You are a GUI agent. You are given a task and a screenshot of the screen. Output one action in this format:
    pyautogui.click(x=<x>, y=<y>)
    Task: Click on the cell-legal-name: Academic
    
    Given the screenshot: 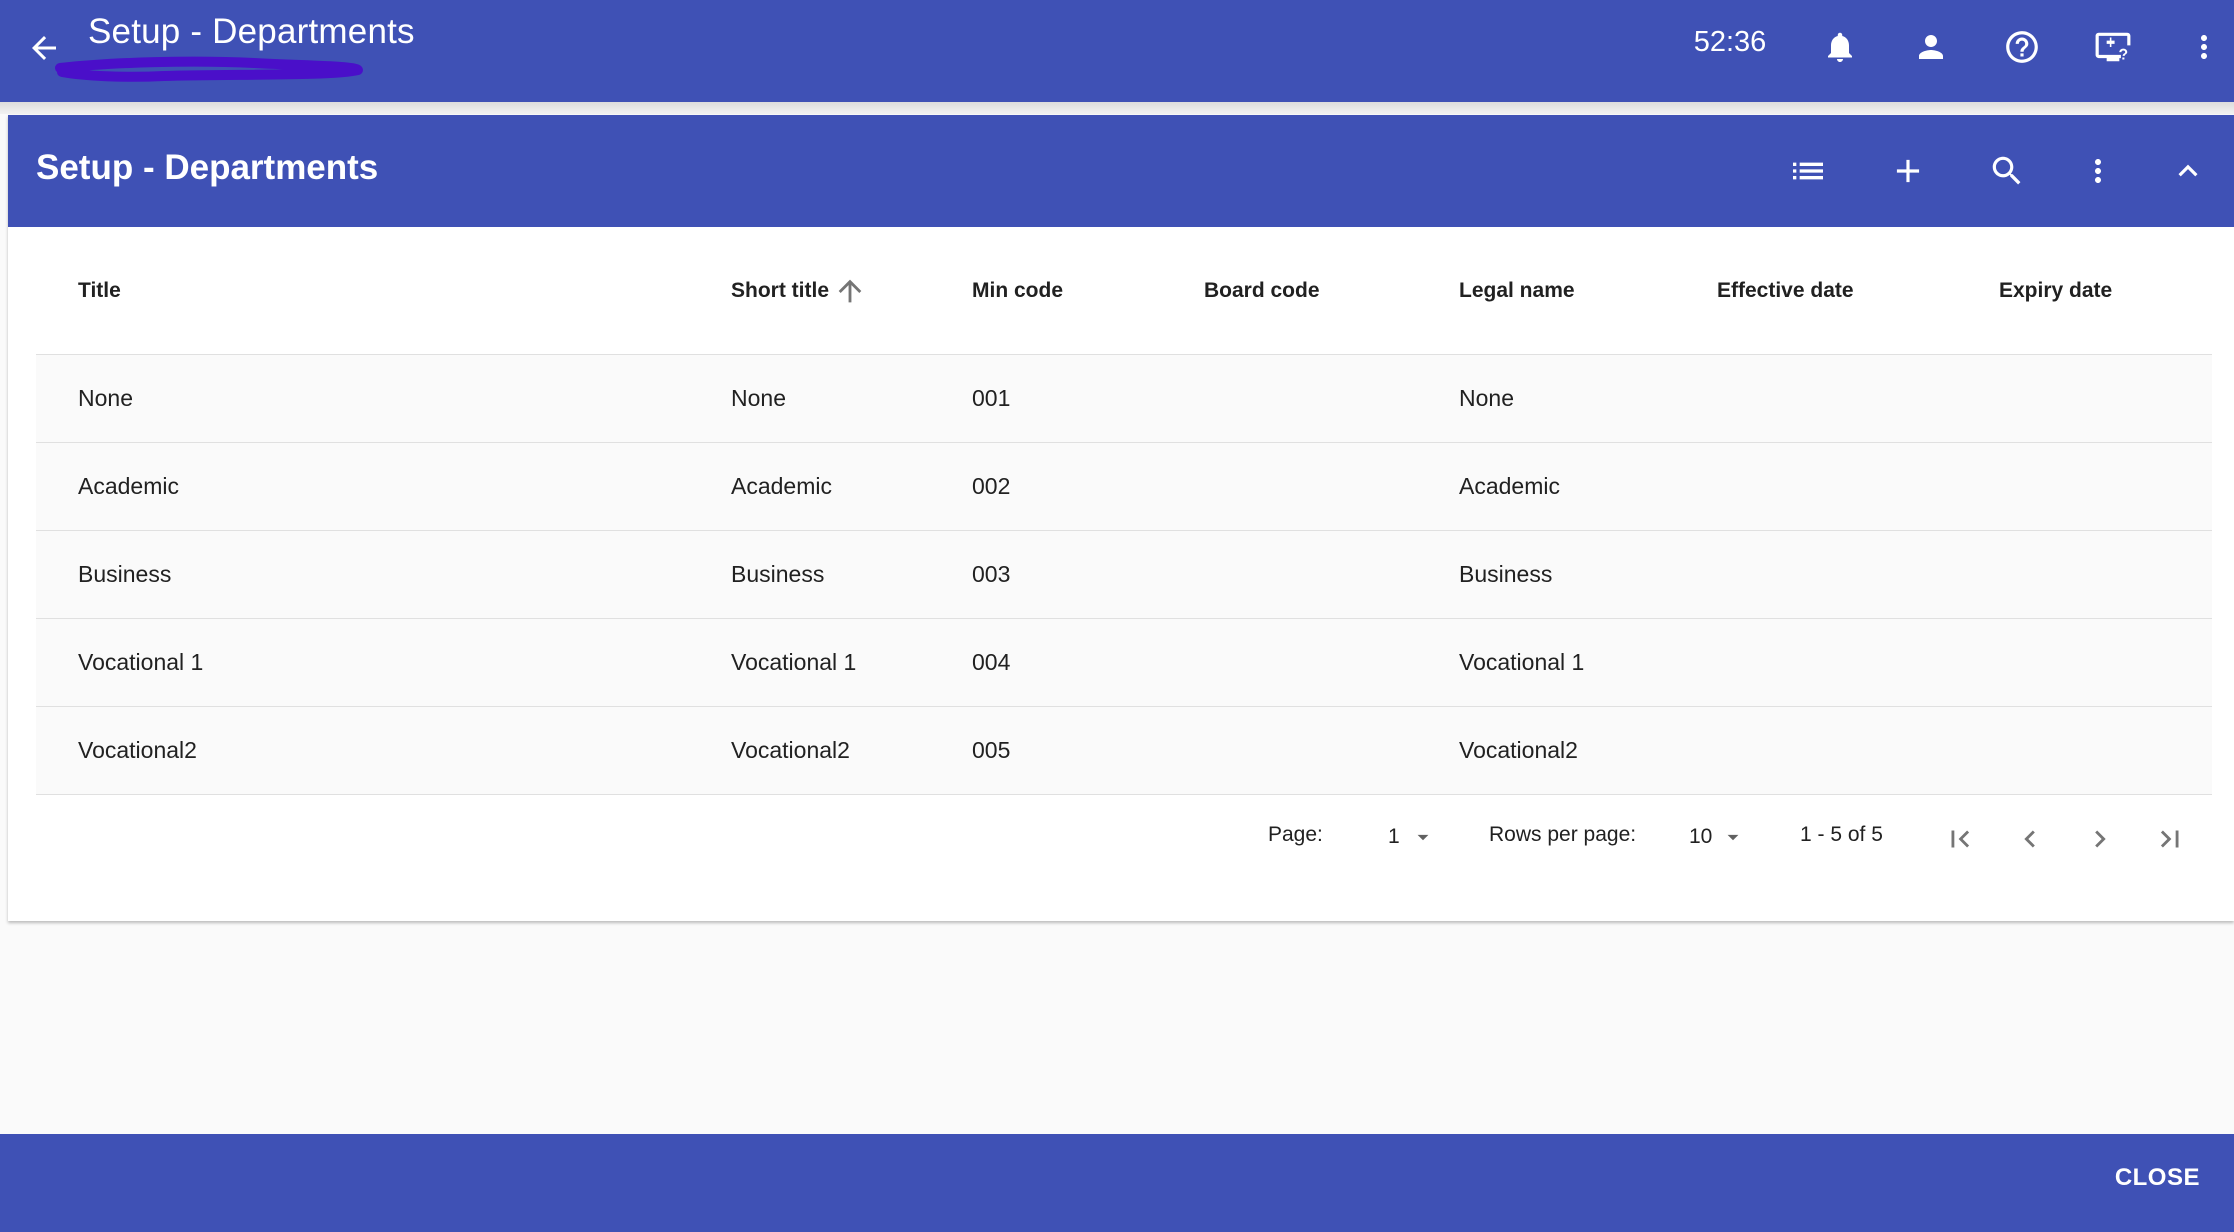 What is the action you would take?
    pyautogui.click(x=1509, y=486)
    